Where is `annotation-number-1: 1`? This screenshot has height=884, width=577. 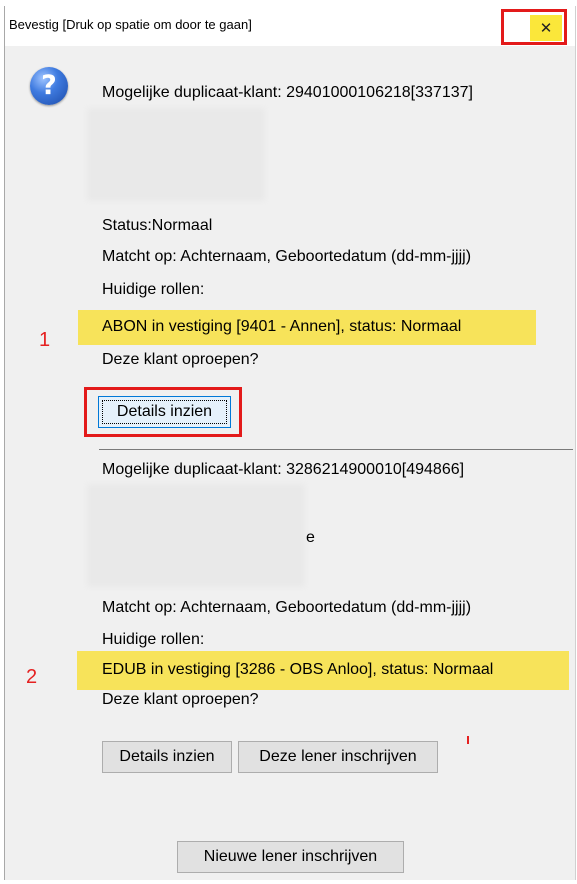
annotation-number-1: 1 is located at coordinates (45, 340).